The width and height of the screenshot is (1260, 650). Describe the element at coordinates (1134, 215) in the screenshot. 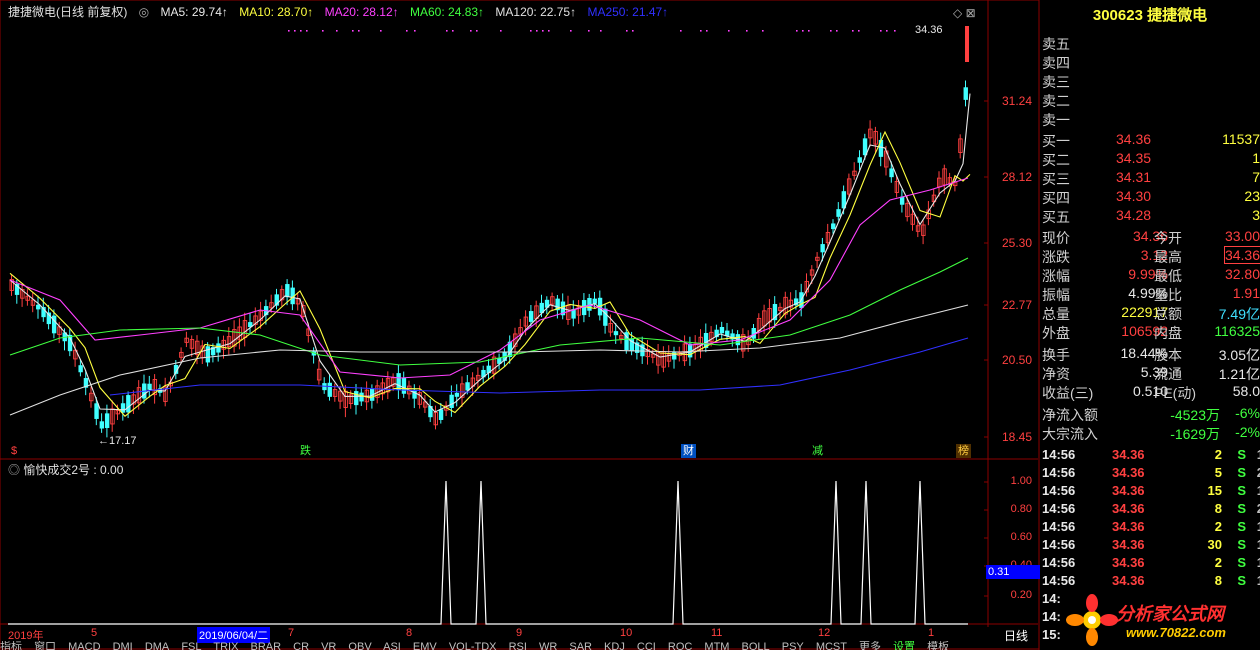

I see `bid-price: 34.28` at that location.